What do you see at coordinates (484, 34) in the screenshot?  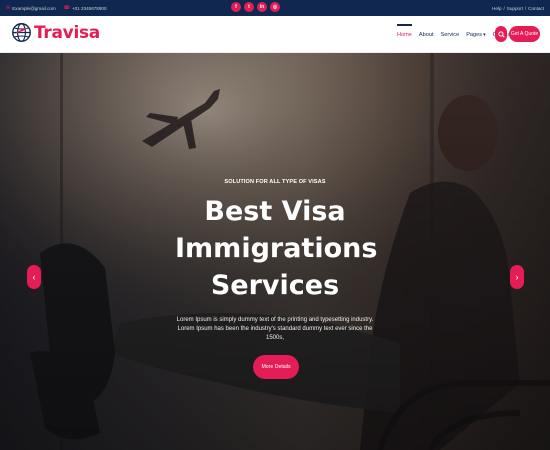 I see `chevron-down-icon: ▾` at bounding box center [484, 34].